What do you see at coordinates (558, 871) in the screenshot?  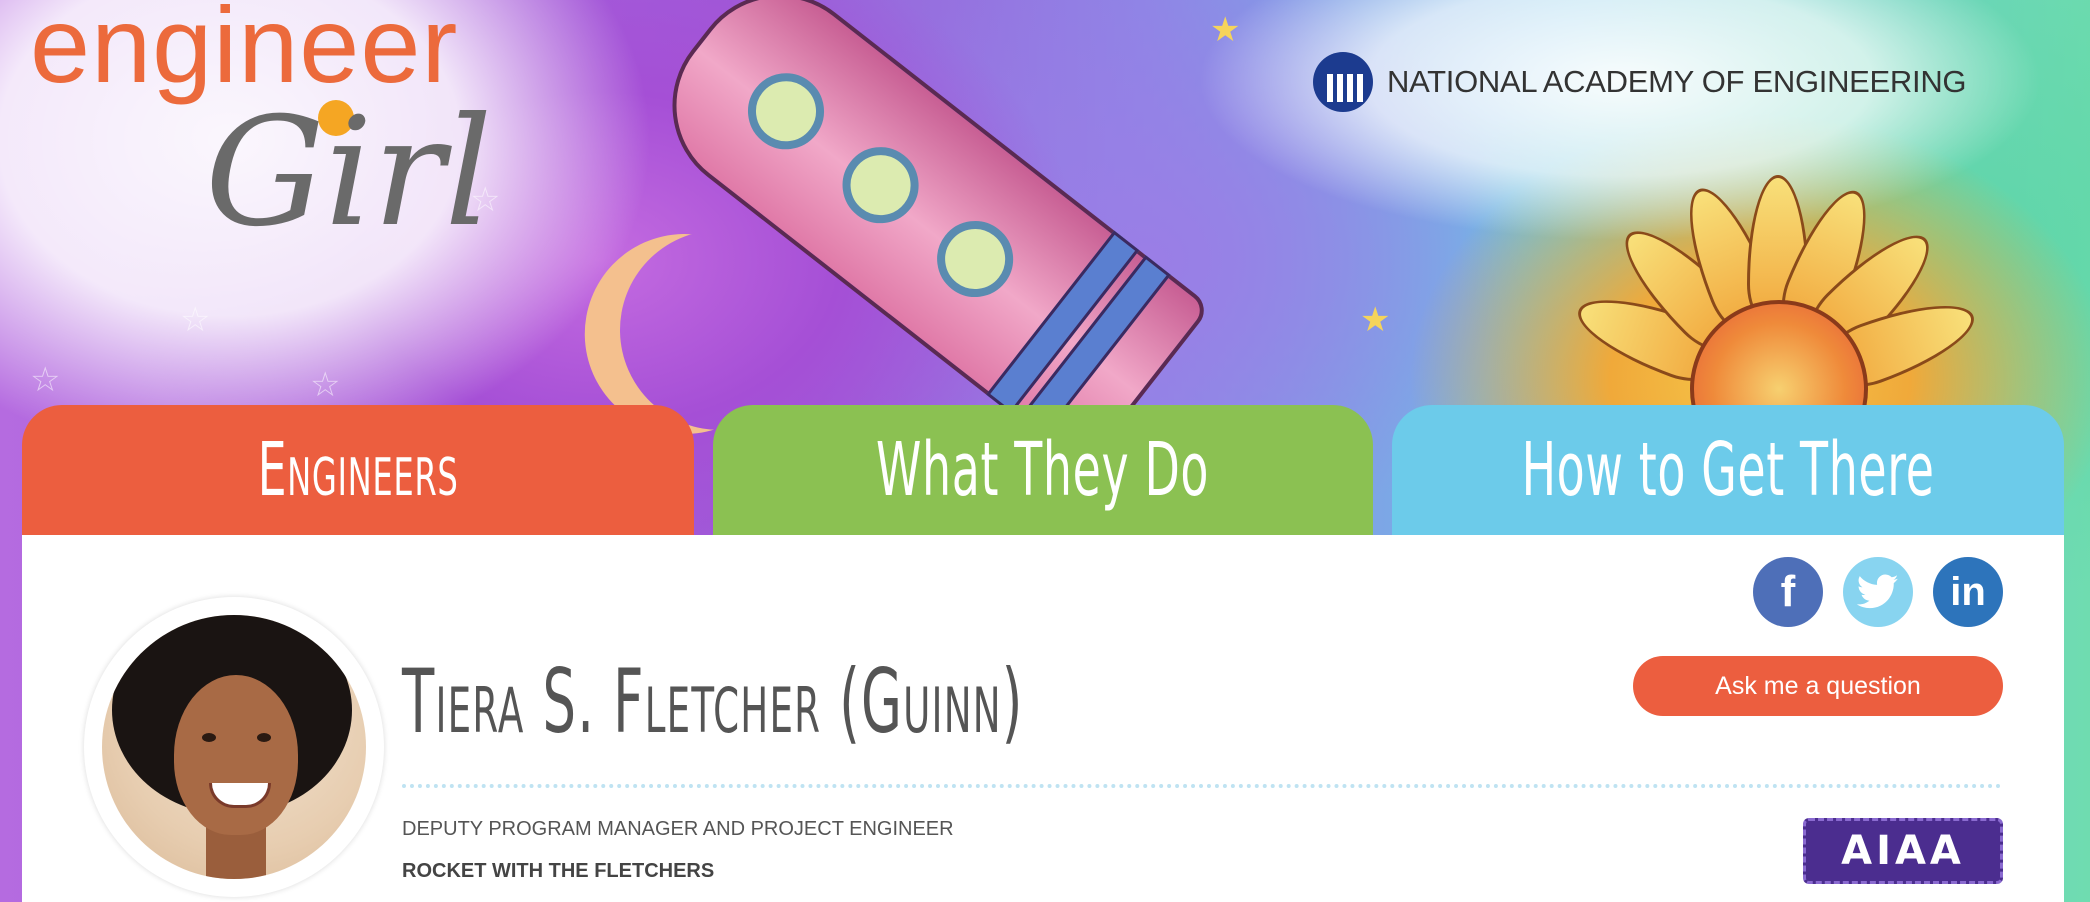 I see `organization: ROCKET WITH THE FLETCHERS` at bounding box center [558, 871].